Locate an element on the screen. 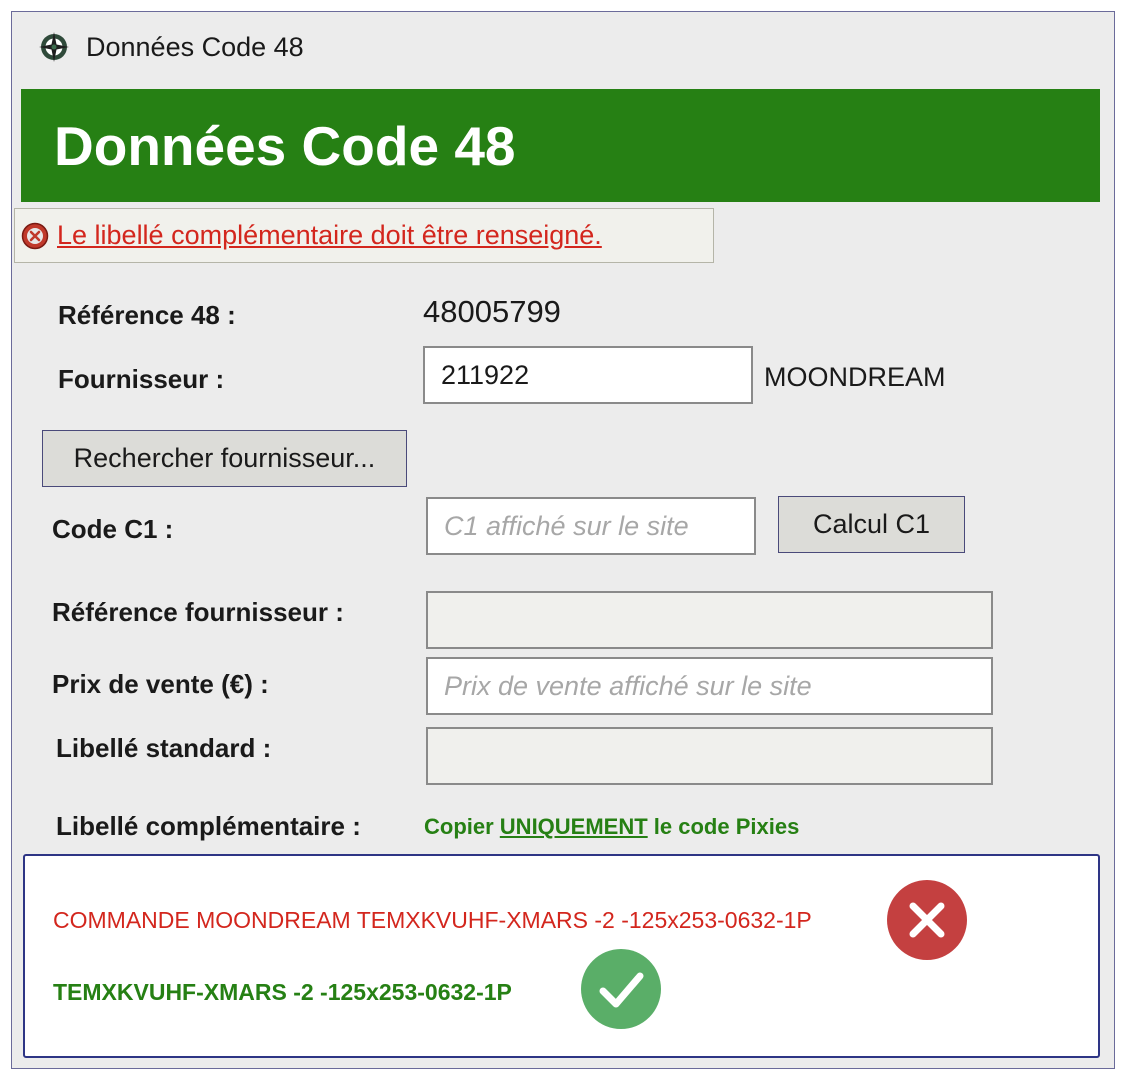 This screenshot has width=1125, height=1080. copy-hint: Copier UNIQUEMENT le code Pixies is located at coordinates (611, 827).